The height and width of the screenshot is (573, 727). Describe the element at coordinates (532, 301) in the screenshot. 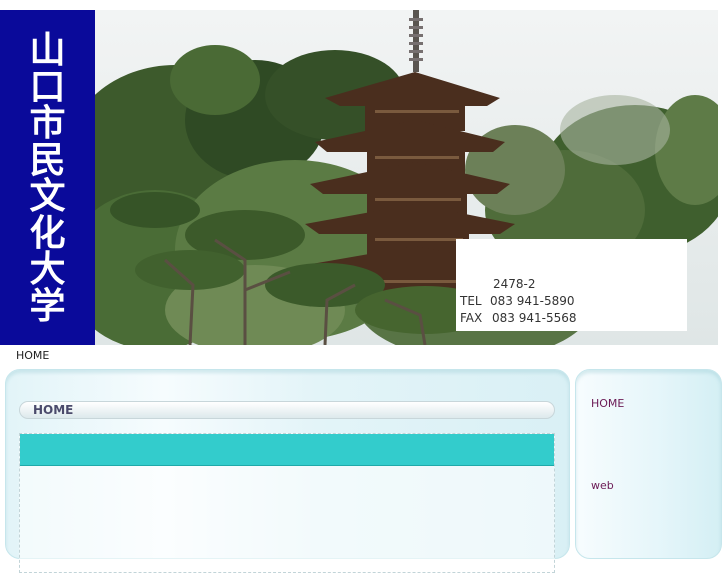

I see `tel-number: 083 941-5890` at that location.